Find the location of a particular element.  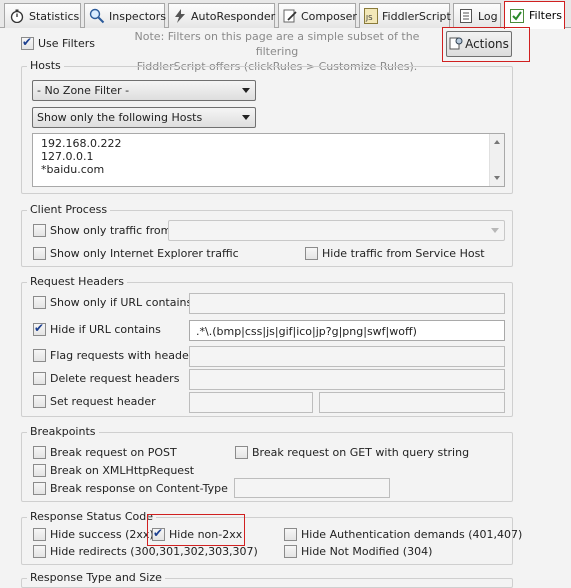

magnifier-icon is located at coordinates (97, 16).